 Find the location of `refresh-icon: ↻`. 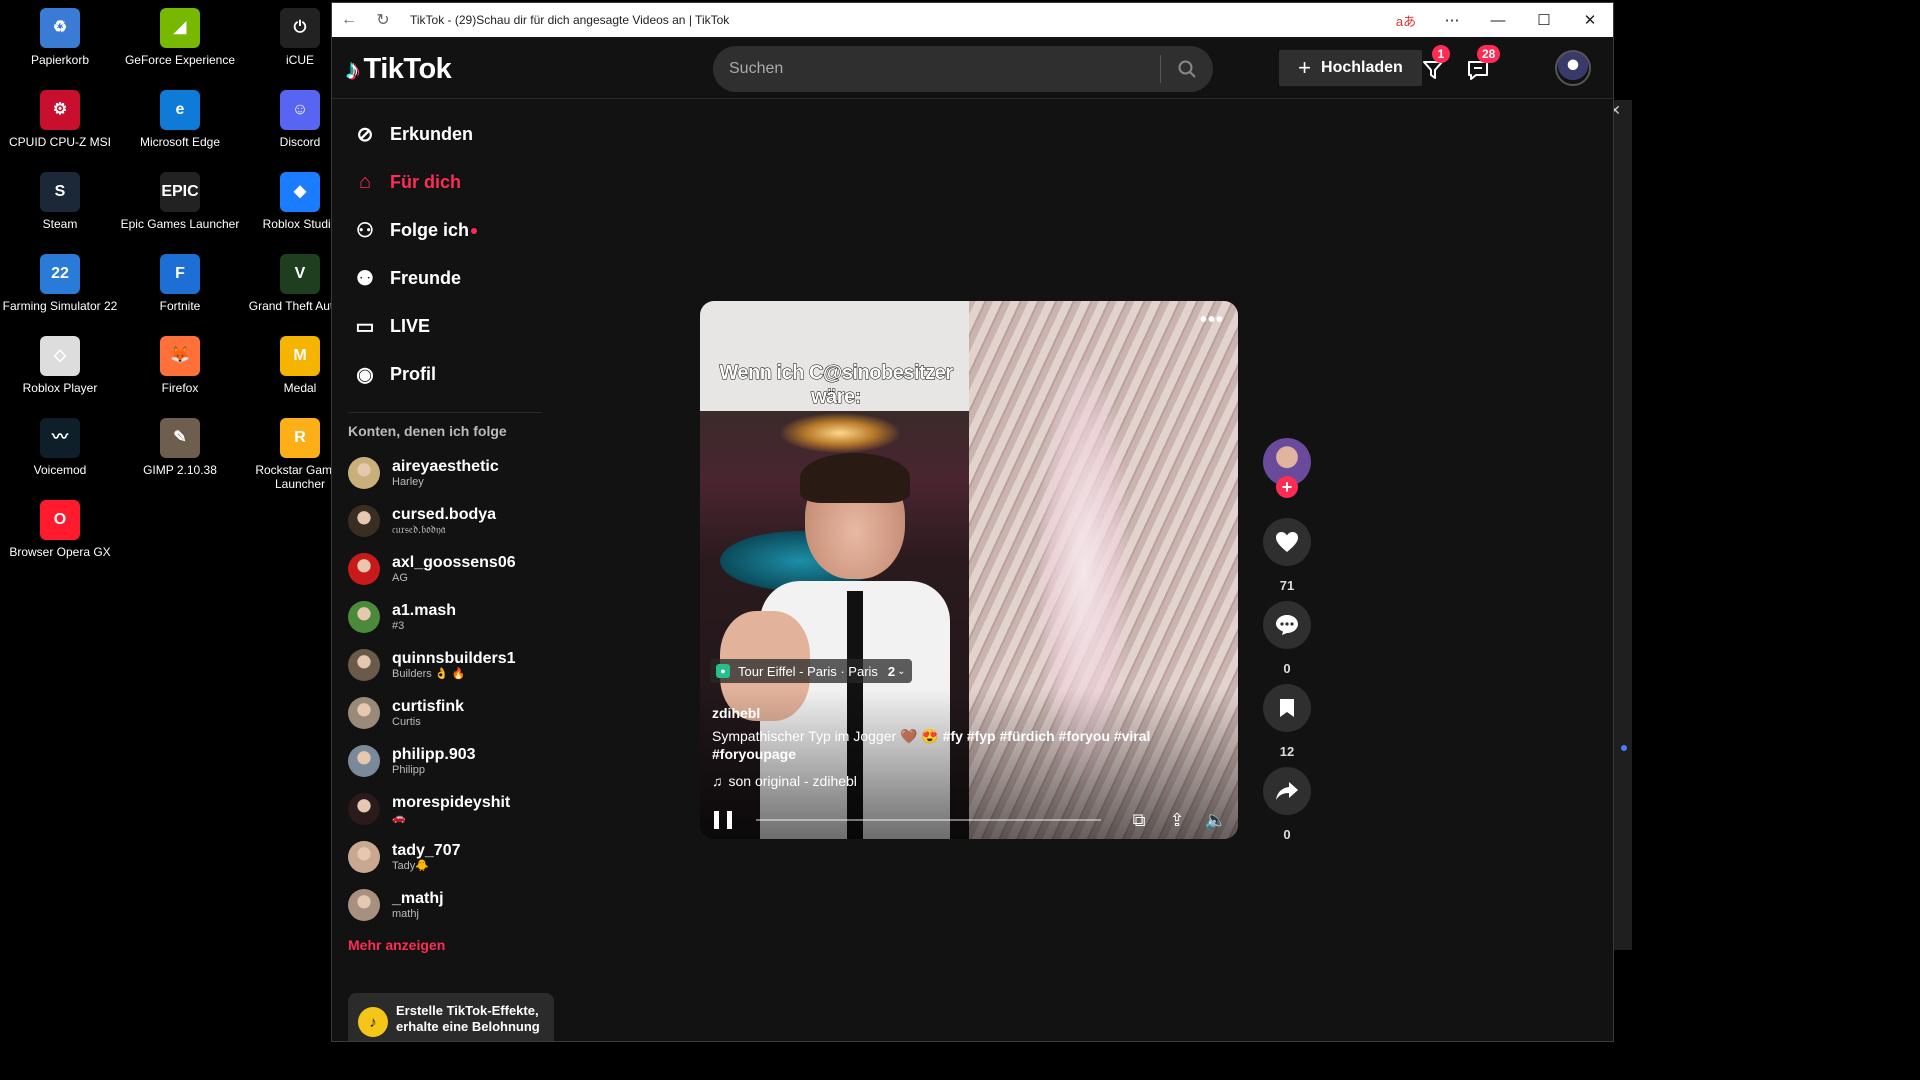

refresh-icon: ↻ is located at coordinates (383, 20).